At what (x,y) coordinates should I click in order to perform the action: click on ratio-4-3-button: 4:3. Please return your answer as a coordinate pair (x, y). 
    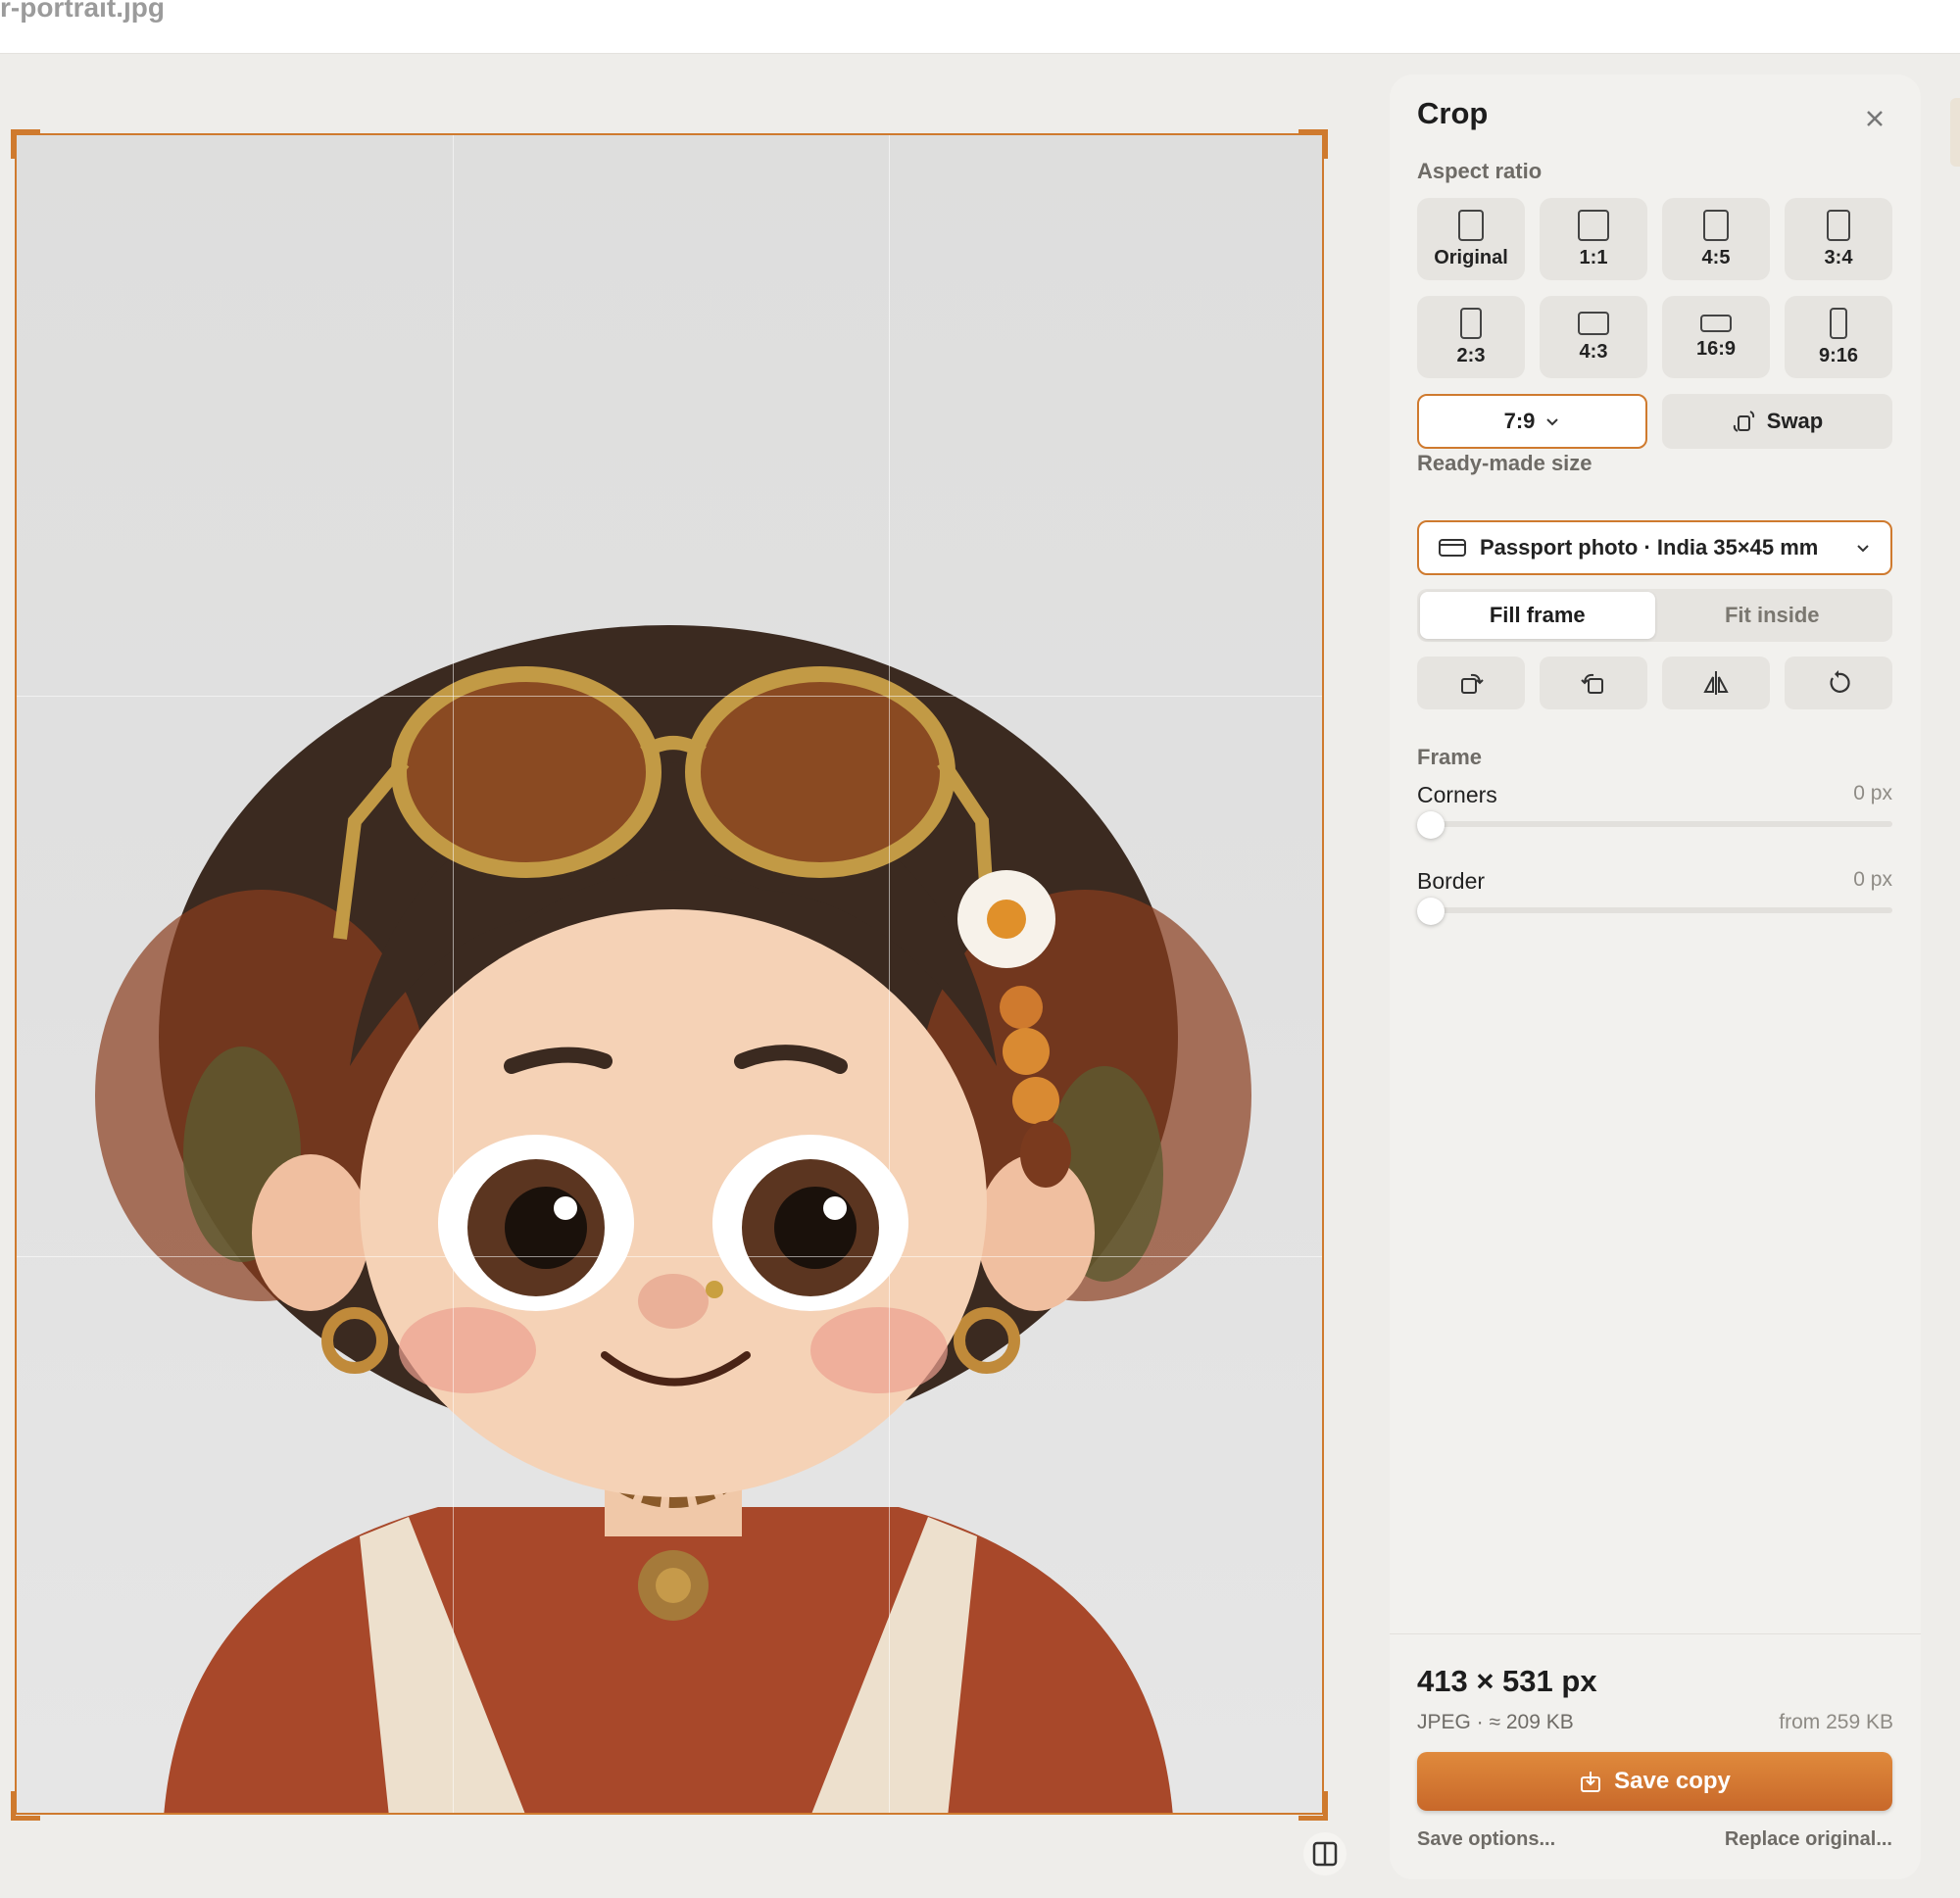
    Looking at the image, I should click on (1593, 337).